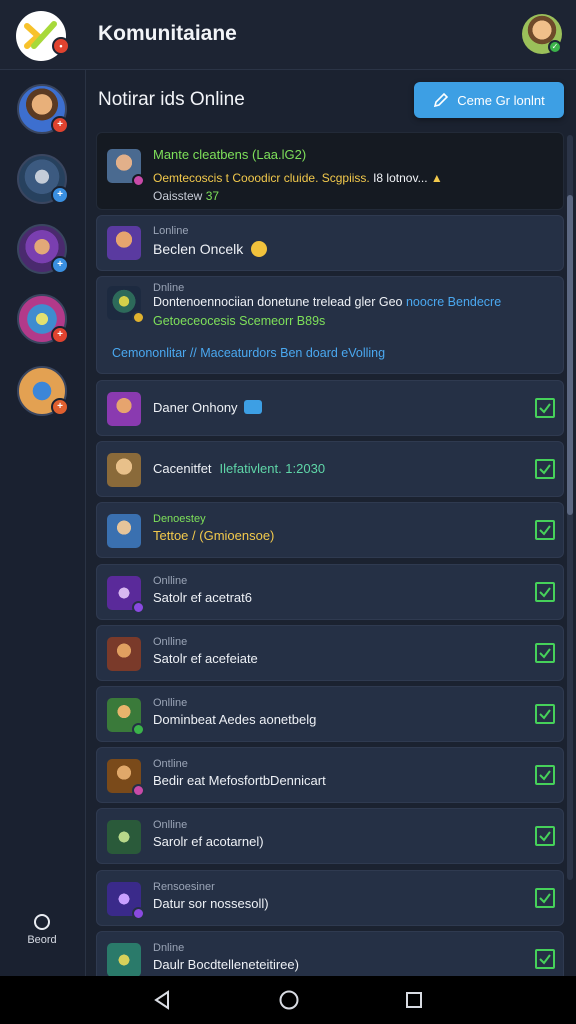 This screenshot has height=1024, width=576. I want to click on list-item: Cacenitfet Ilefativlent. 1:2030, so click(330, 469).